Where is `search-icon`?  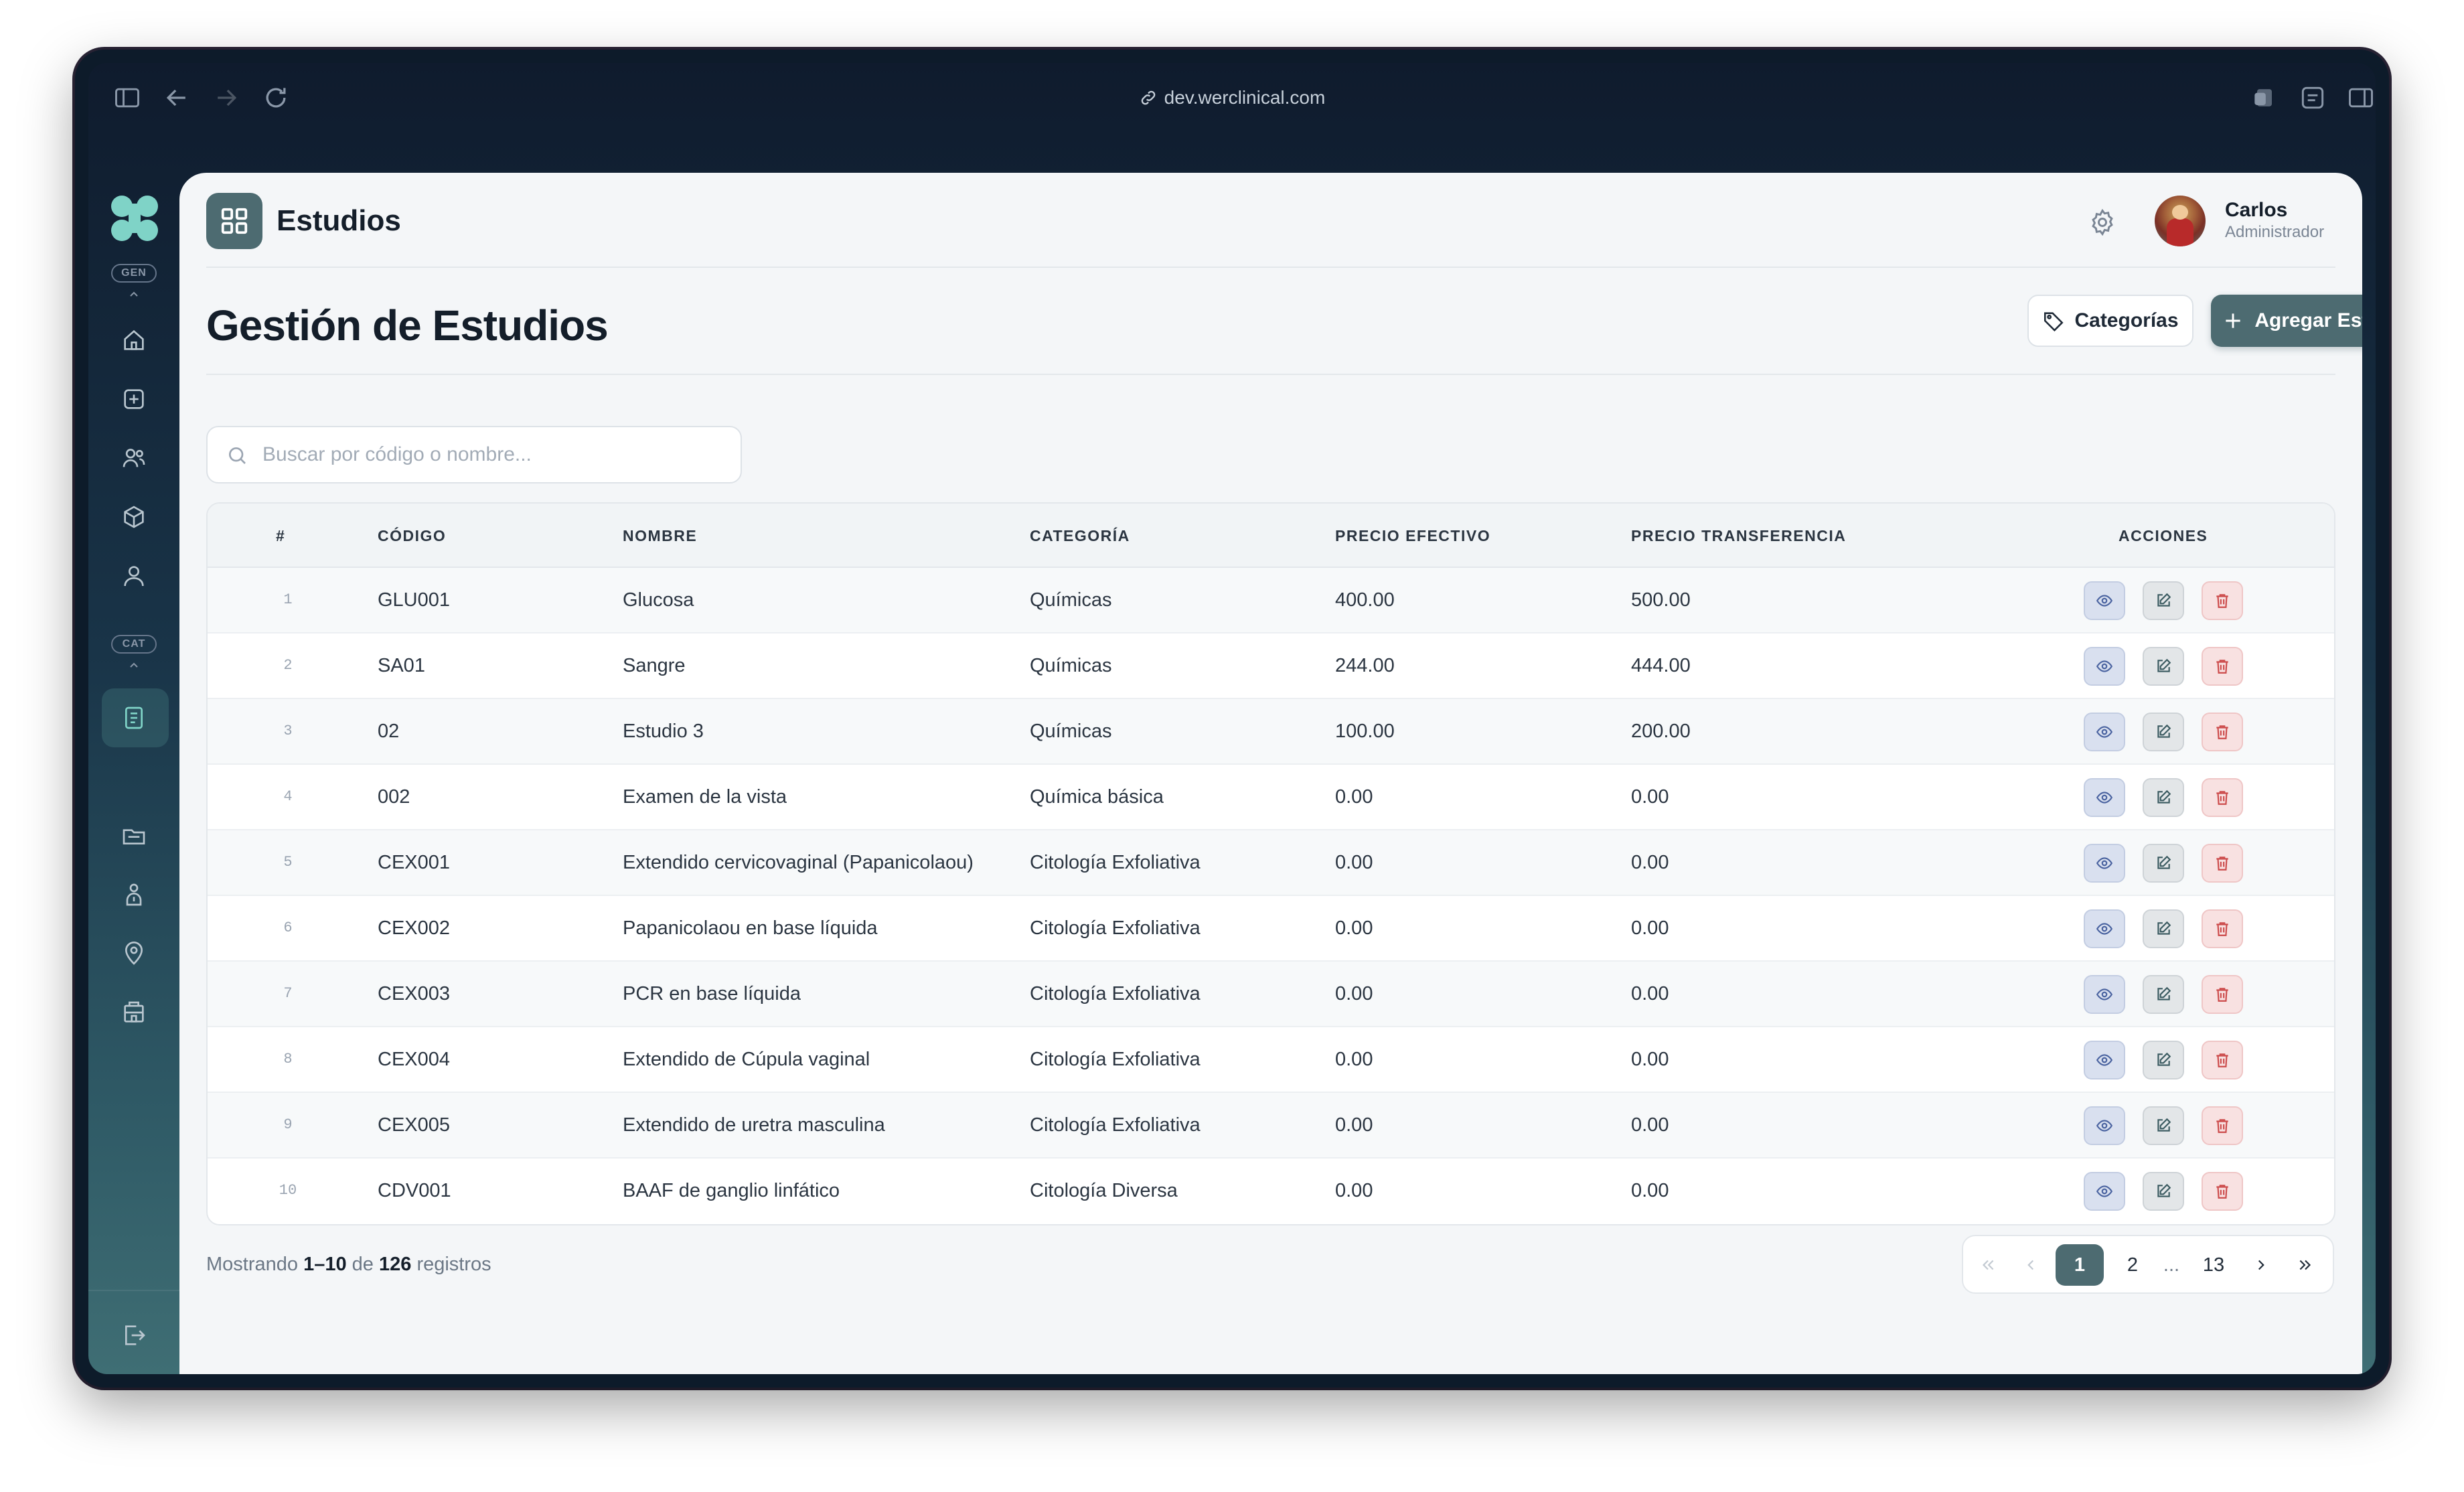 search-icon is located at coordinates (237, 455).